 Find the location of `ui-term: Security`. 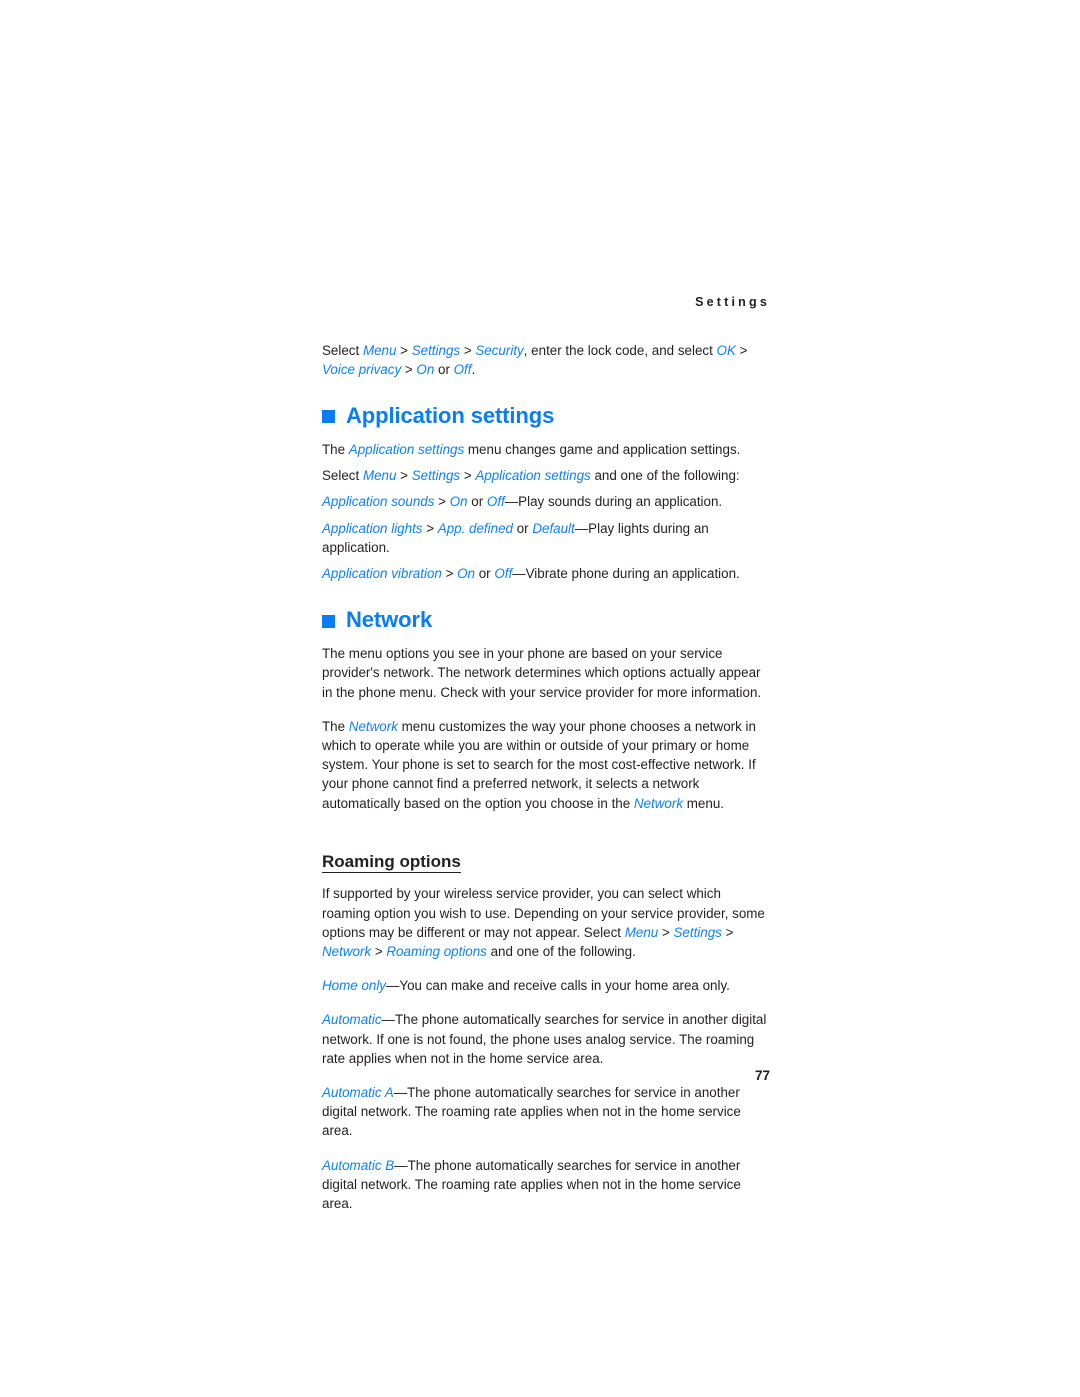

ui-term: Security is located at coordinates (499, 350).